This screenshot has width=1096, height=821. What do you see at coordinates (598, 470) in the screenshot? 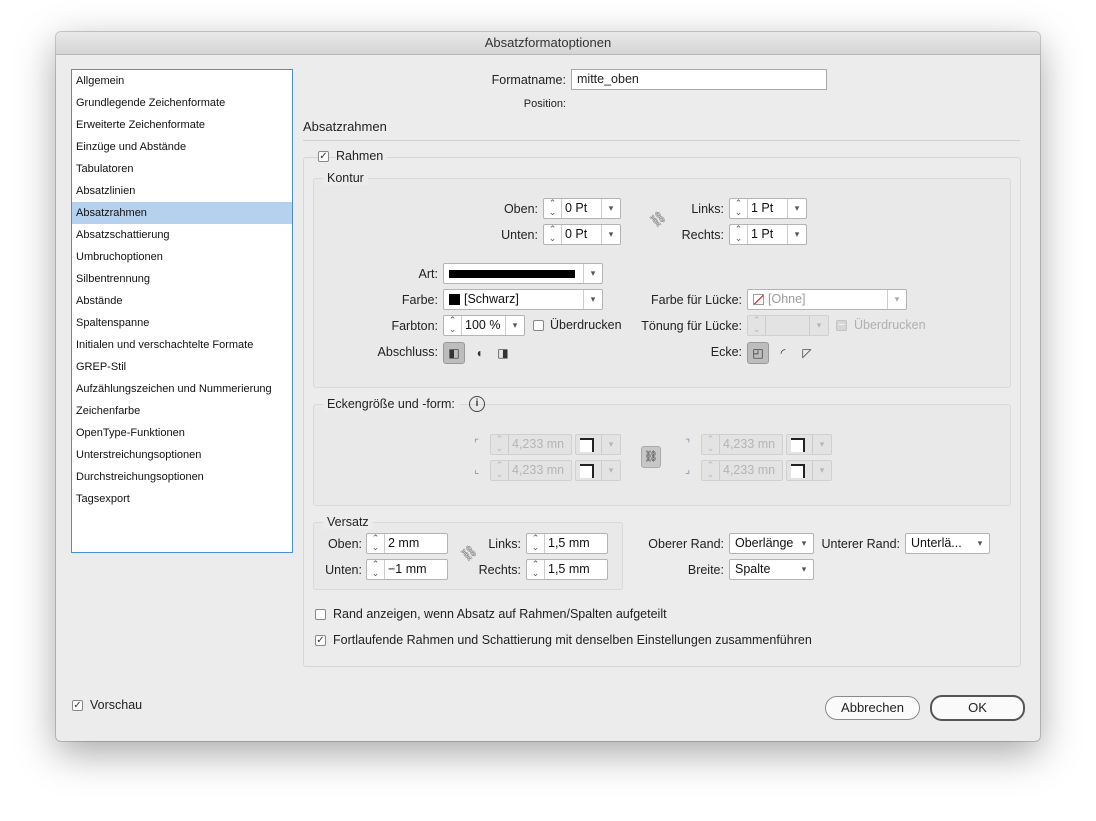
I see `corner-bl-shape: ▾` at bounding box center [598, 470].